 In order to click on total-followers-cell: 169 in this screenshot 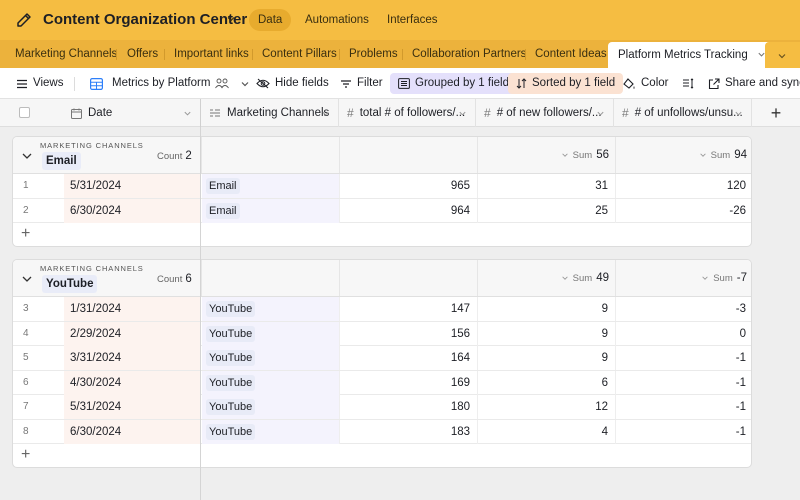, I will do `click(408, 382)`.